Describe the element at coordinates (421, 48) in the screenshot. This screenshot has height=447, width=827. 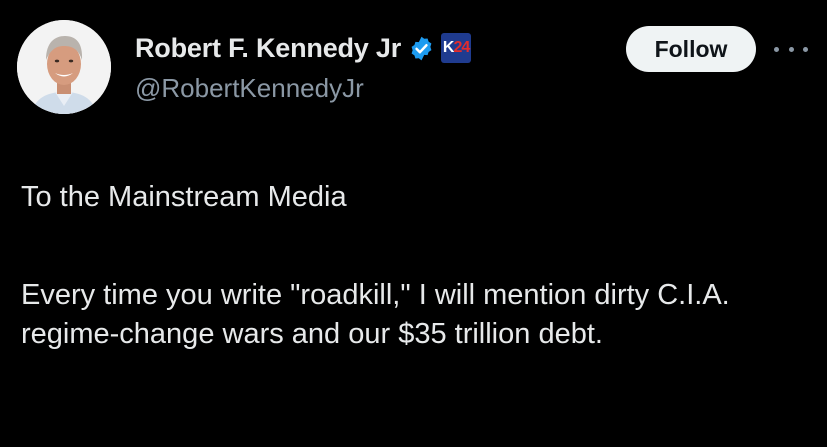
I see `verified-badge-icon` at that location.